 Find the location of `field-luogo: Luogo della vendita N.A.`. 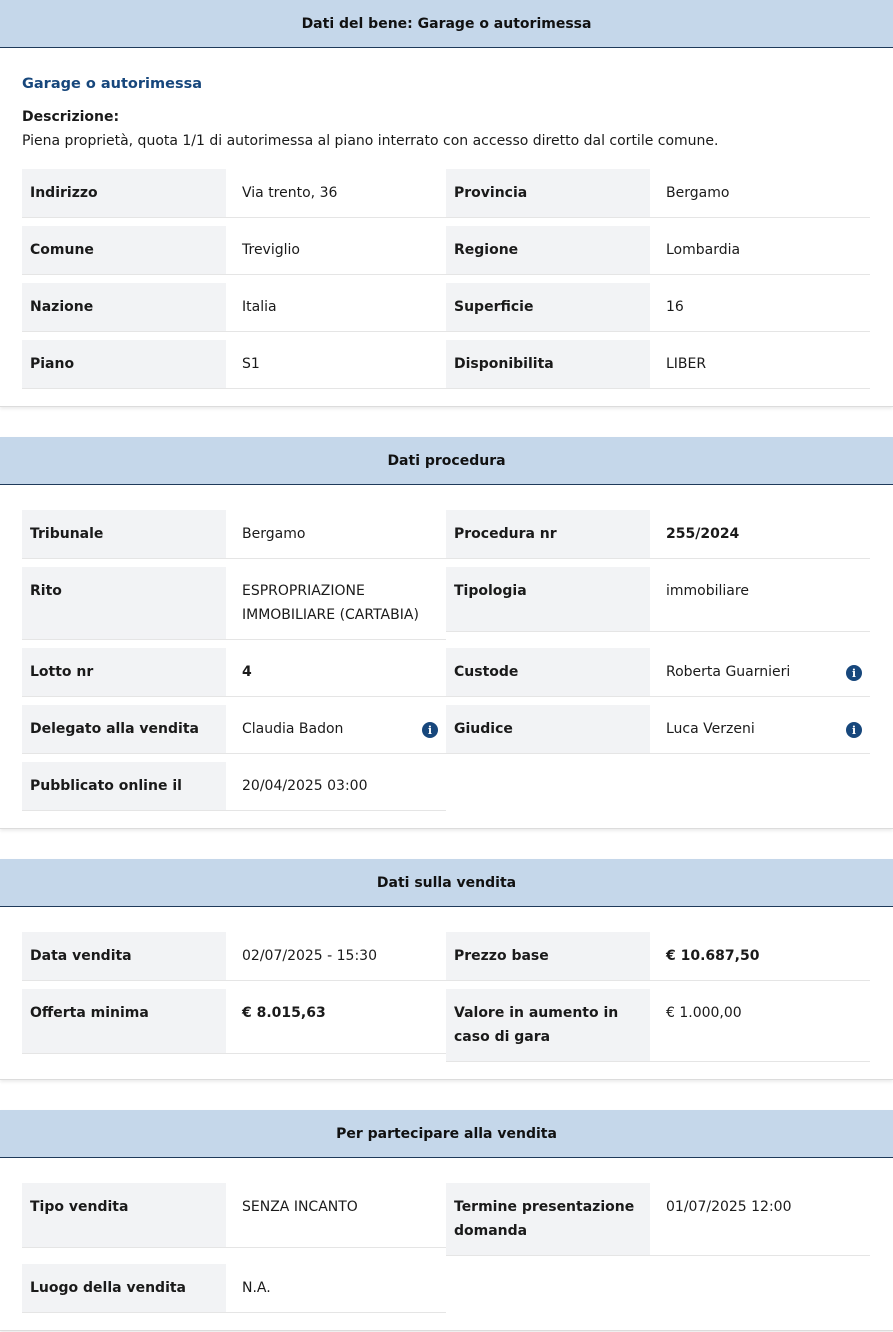

field-luogo: Luogo della vendita N.A. is located at coordinates (234, 1288).